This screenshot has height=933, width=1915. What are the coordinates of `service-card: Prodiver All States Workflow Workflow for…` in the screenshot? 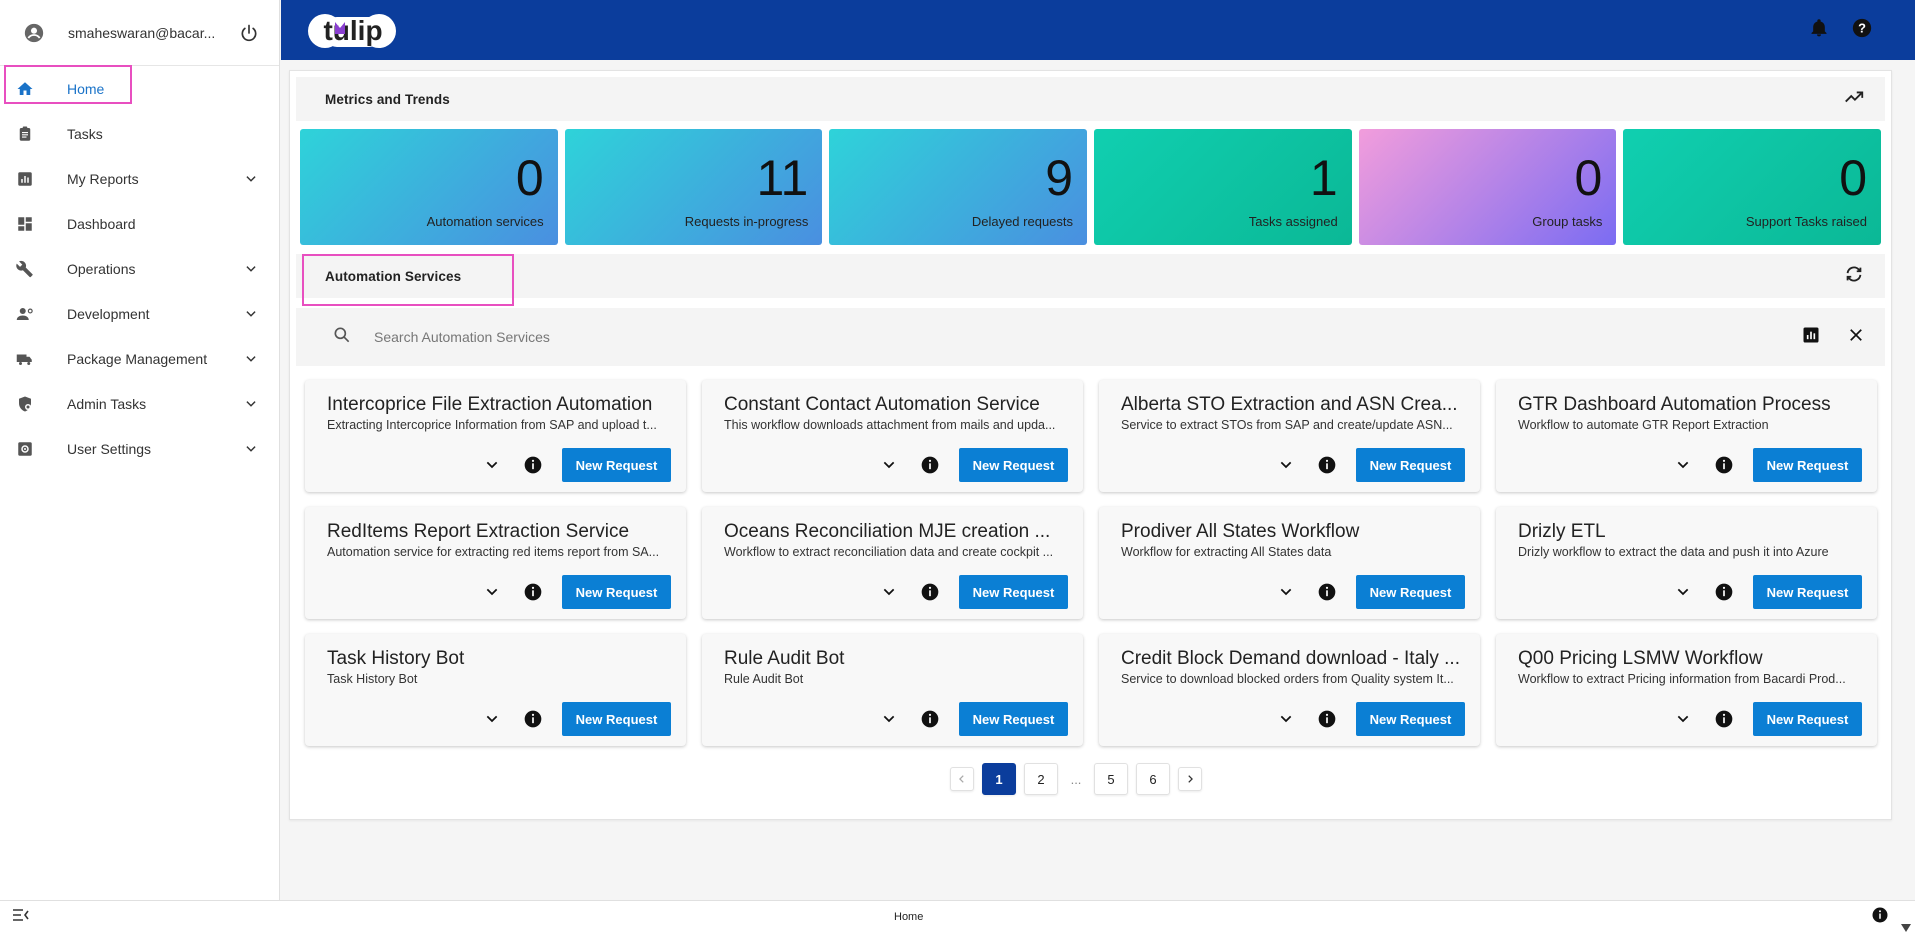 It's located at (1289, 563).